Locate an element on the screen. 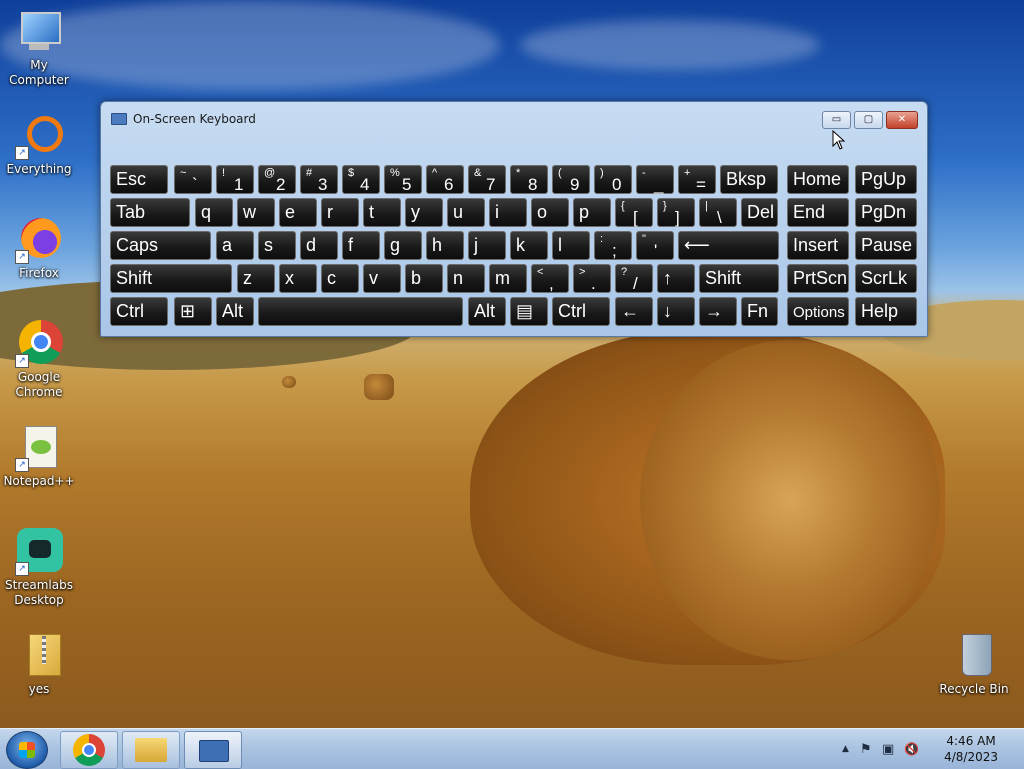 This screenshot has height=769, width=1024. key-home: Home is located at coordinates (818, 179).